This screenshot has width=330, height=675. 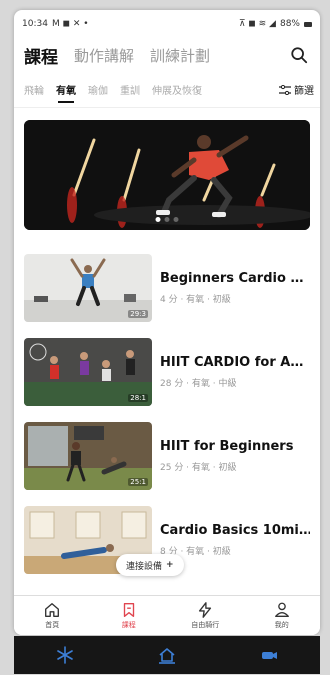 I want to click on person-icon, so click(x=281, y=609).